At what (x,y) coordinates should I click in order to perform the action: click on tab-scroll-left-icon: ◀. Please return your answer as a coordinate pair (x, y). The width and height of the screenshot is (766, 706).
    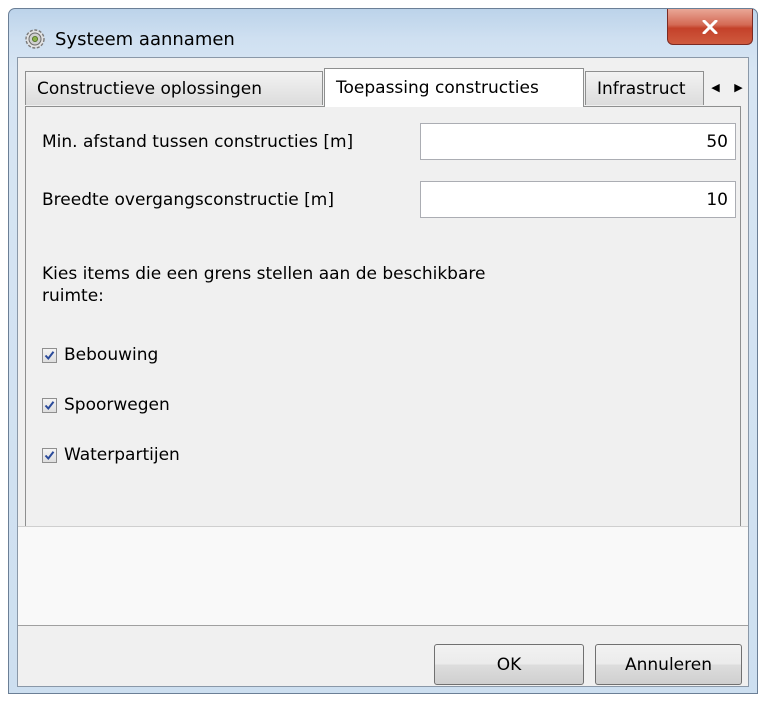
    Looking at the image, I should click on (715, 87).